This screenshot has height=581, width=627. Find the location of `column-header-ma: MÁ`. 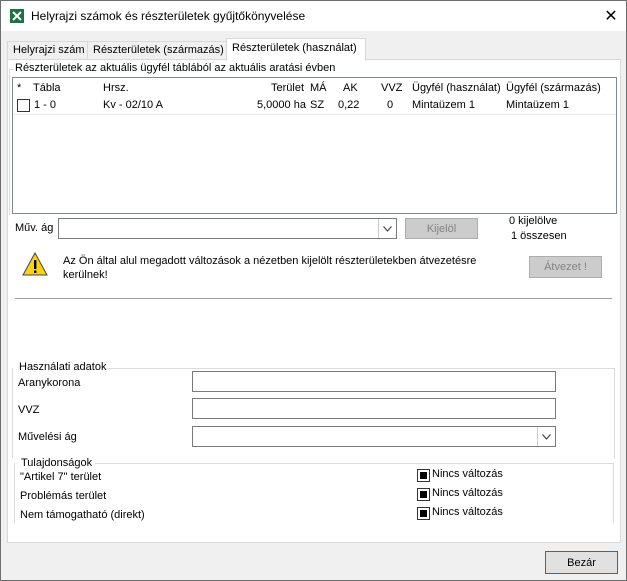

column-header-ma: MÁ is located at coordinates (318, 88).